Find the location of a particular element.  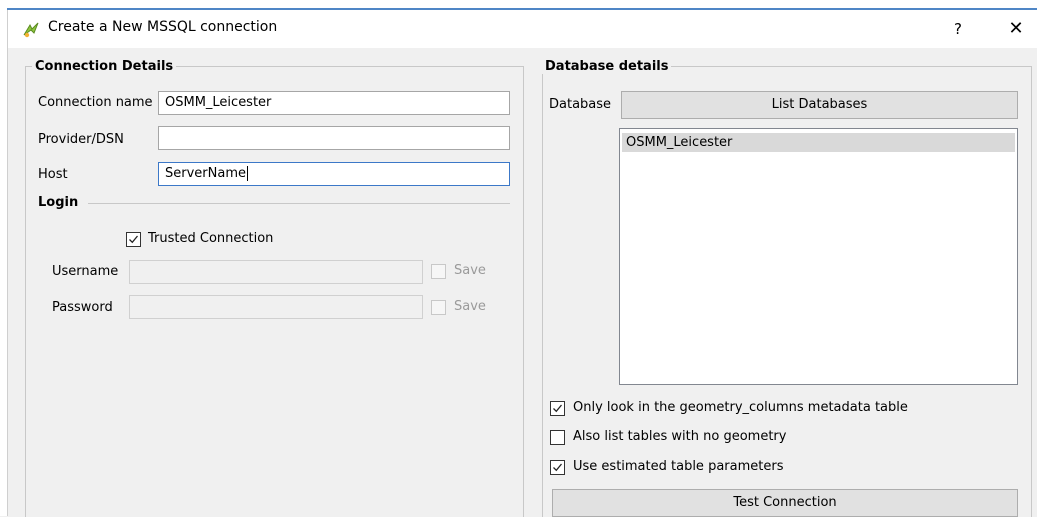

qgis-logo-icon is located at coordinates (31, 30).